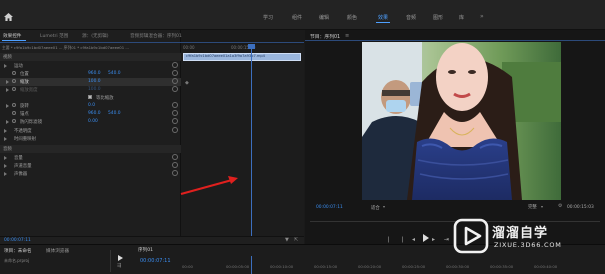 This screenshot has height=274, width=605. What do you see at coordinates (94, 89) in the screenshot?
I see `scale-width-value: 100.0` at bounding box center [94, 89].